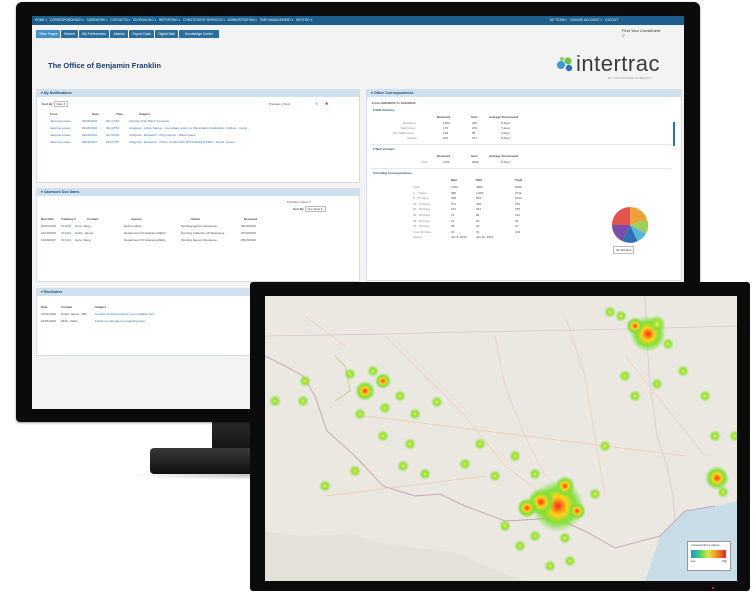 Image resolution: width=755 pixels, height=592 pixels. What do you see at coordinates (454, 198) in the screenshot?
I see `cell-mail: 266` at bounding box center [454, 198].